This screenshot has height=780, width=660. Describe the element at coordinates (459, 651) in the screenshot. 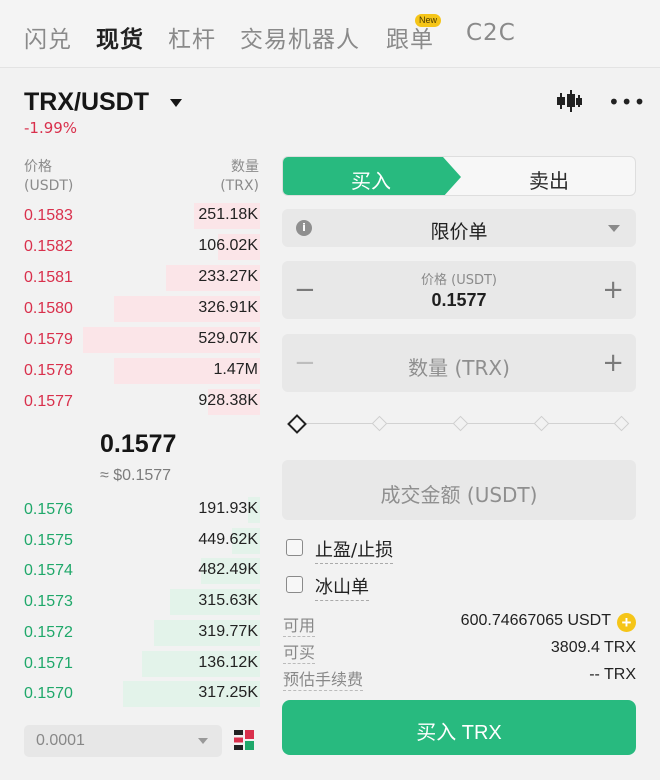

I see `can-buy-row: 可买 3809.4 TRX` at that location.